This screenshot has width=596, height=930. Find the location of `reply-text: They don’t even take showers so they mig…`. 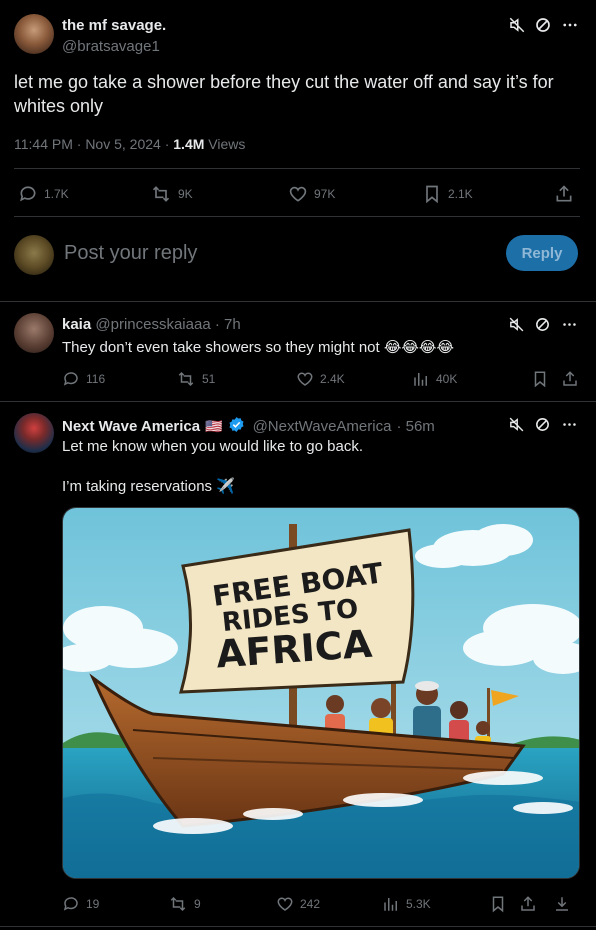

reply-text: They don’t even take showers so they mig… is located at coordinates (258, 348).